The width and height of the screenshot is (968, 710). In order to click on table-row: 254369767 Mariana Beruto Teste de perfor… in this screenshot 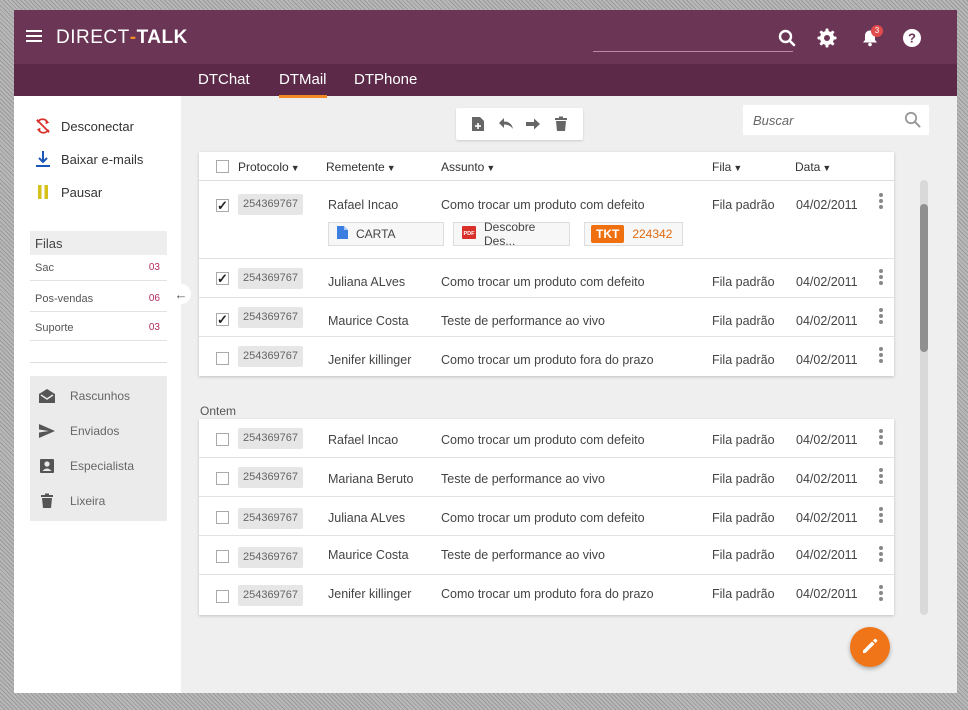, I will do `click(546, 477)`.